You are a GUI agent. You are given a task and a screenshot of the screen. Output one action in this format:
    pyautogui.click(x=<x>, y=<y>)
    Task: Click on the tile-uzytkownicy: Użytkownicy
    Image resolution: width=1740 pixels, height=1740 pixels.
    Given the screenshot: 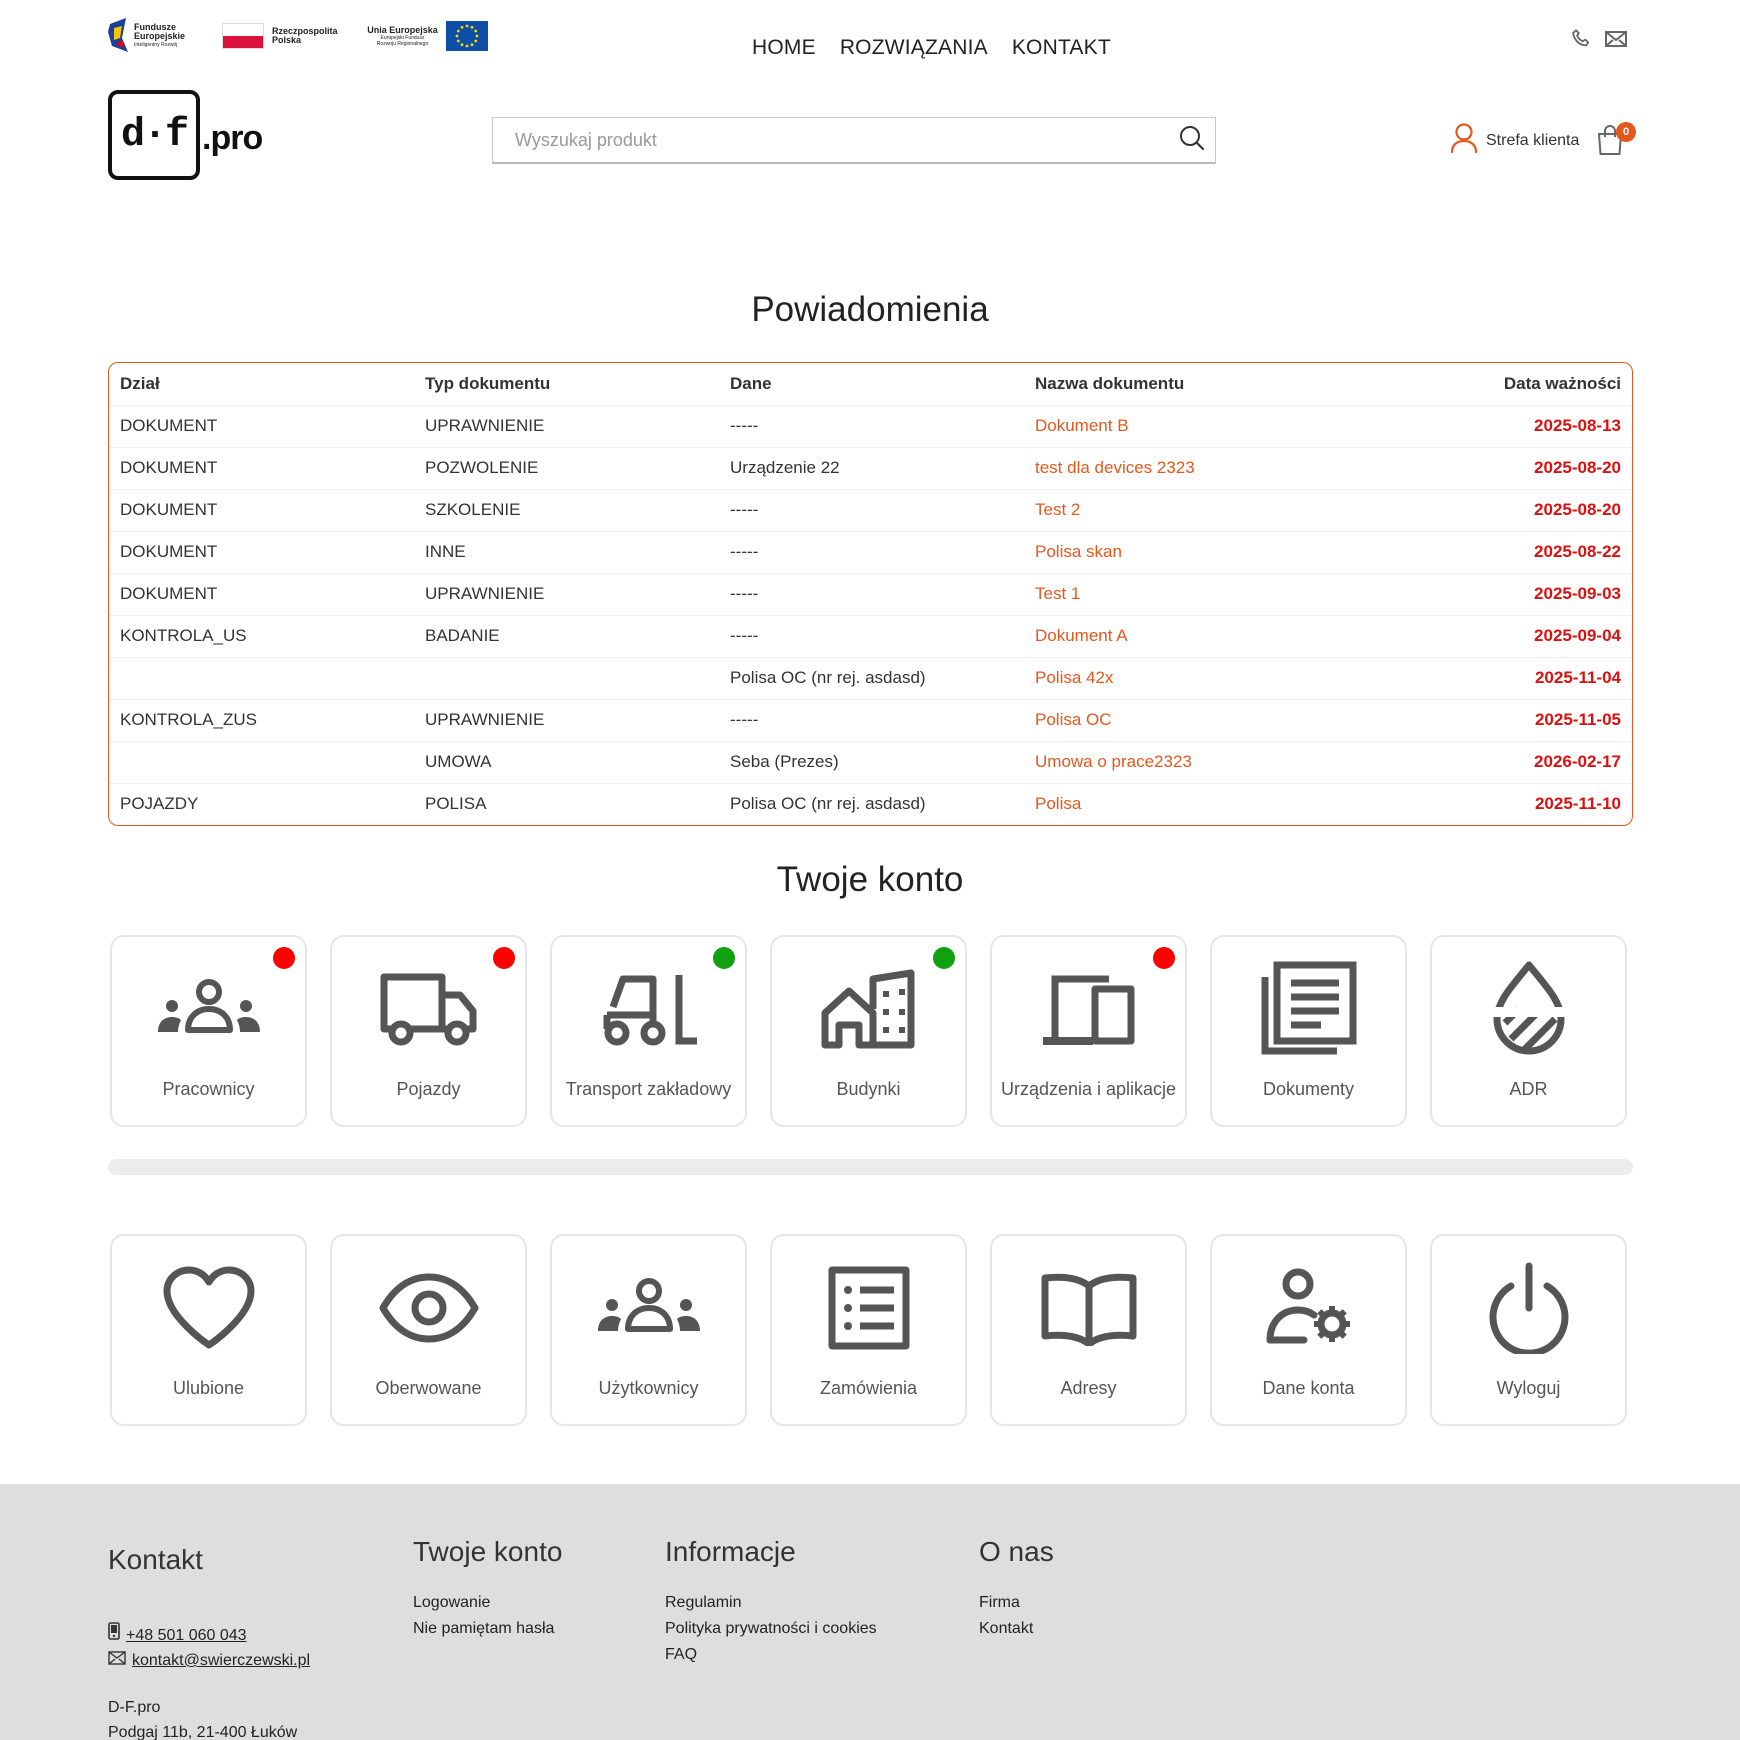 What is the action you would take?
    pyautogui.click(x=648, y=1330)
    